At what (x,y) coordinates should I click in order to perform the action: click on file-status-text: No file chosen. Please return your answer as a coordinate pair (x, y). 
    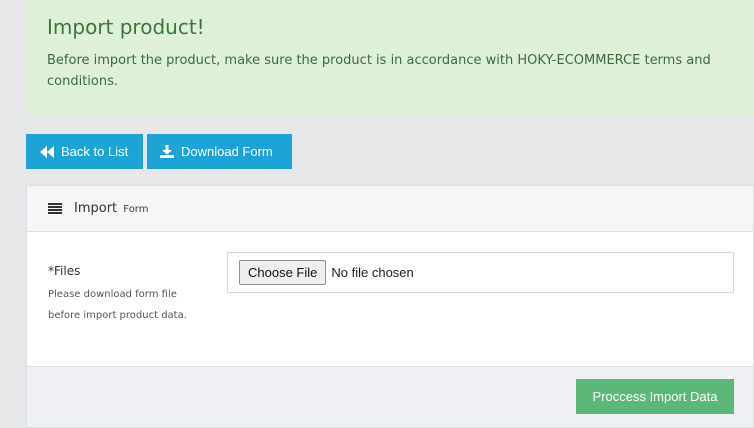
    Looking at the image, I should click on (372, 272).